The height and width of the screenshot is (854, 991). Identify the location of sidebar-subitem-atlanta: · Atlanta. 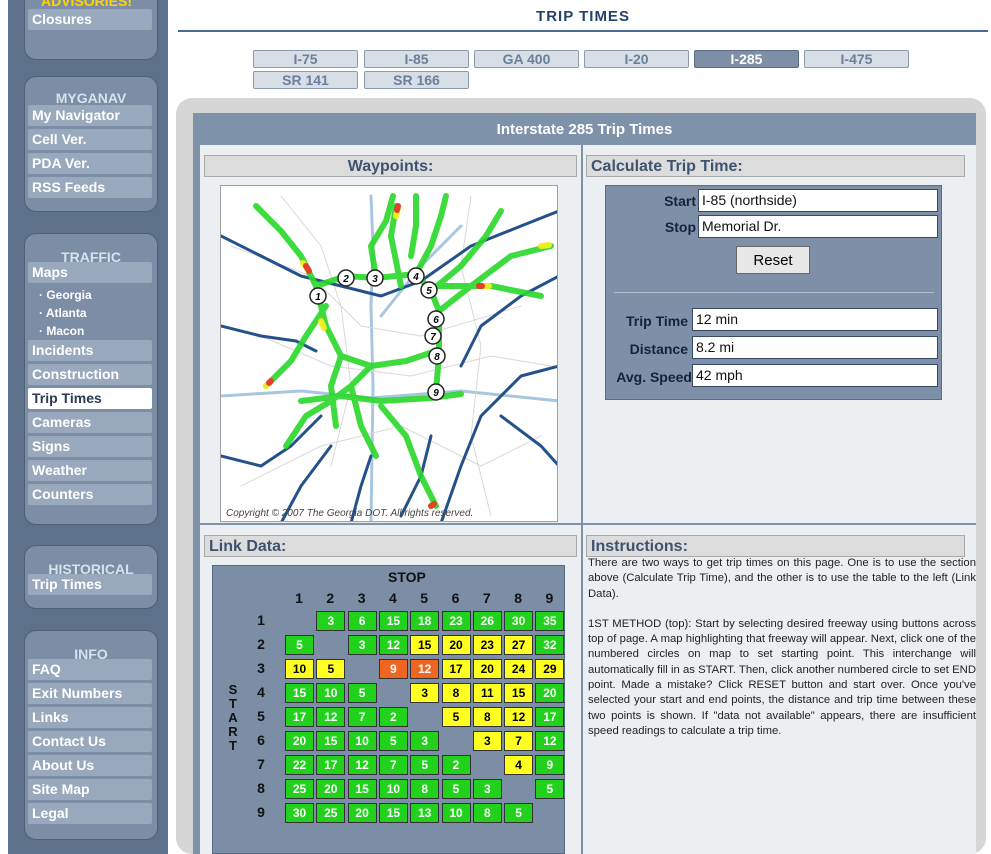
(91, 313).